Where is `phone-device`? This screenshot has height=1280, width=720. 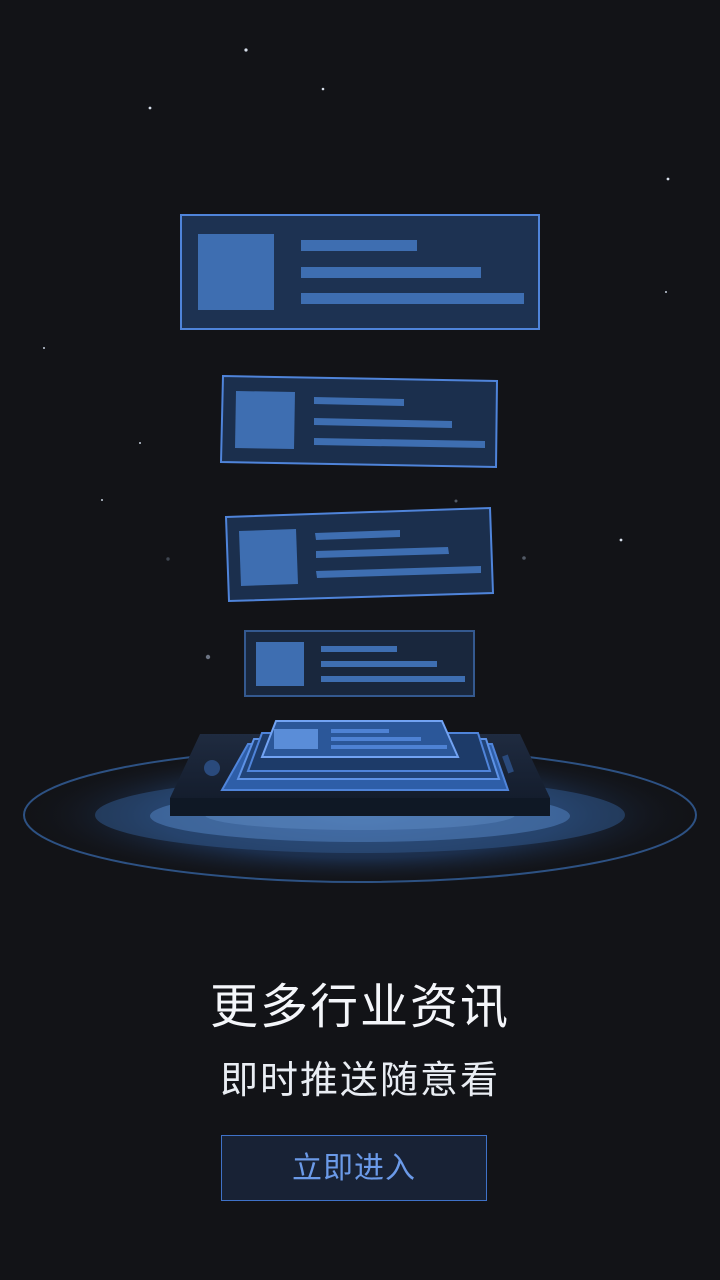 phone-device is located at coordinates (360, 768).